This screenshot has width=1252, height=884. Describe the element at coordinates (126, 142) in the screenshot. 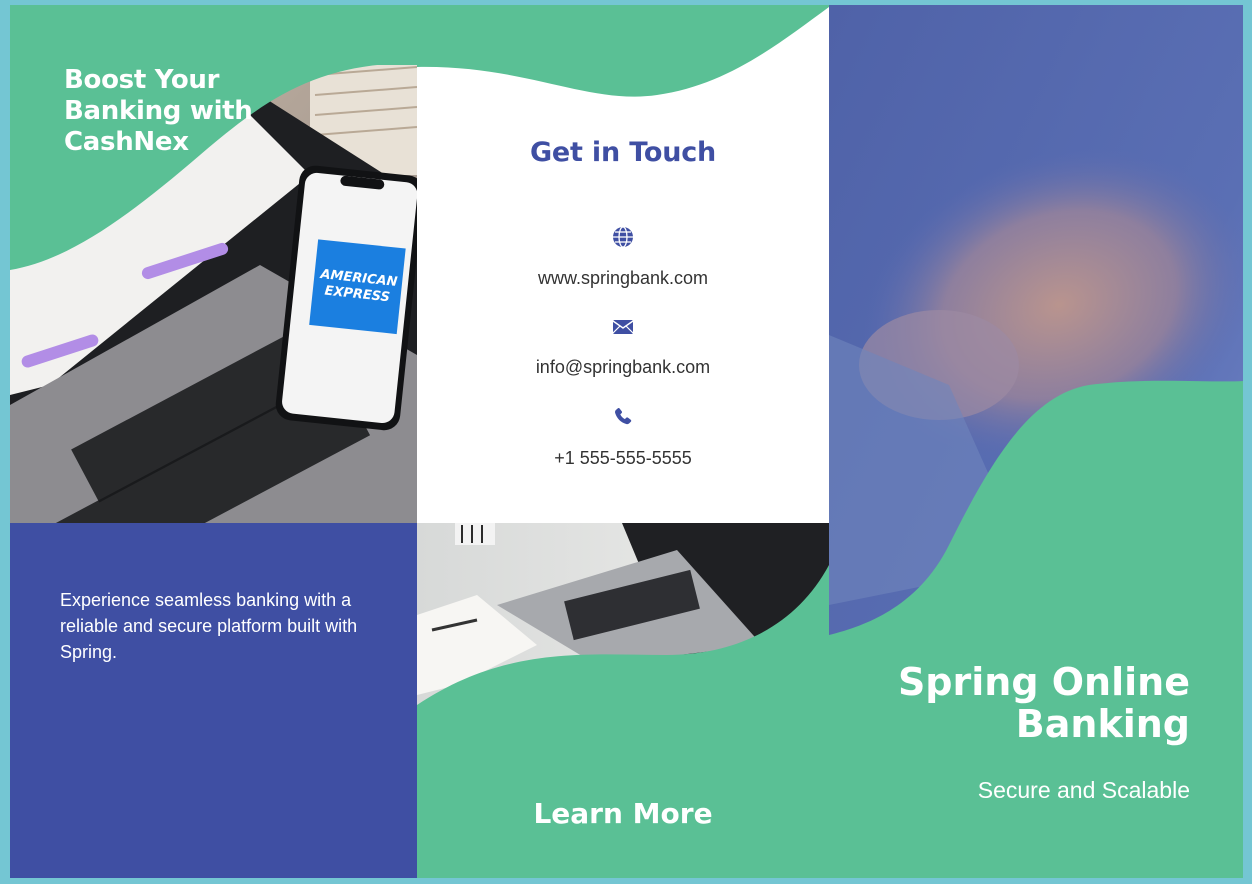

I see `left-headline-line-3: CashNex` at that location.